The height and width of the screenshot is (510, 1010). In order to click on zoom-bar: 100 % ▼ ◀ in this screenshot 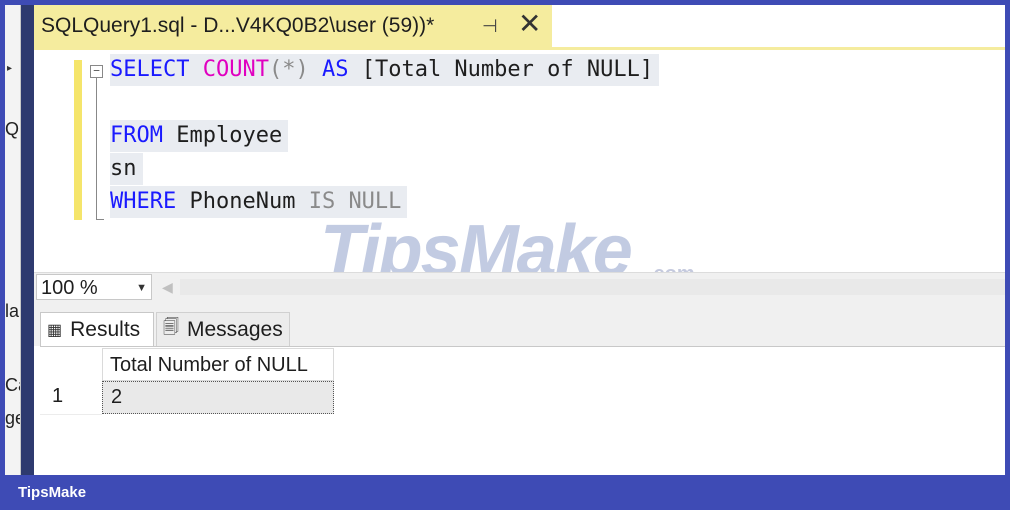, I will do `click(519, 287)`.